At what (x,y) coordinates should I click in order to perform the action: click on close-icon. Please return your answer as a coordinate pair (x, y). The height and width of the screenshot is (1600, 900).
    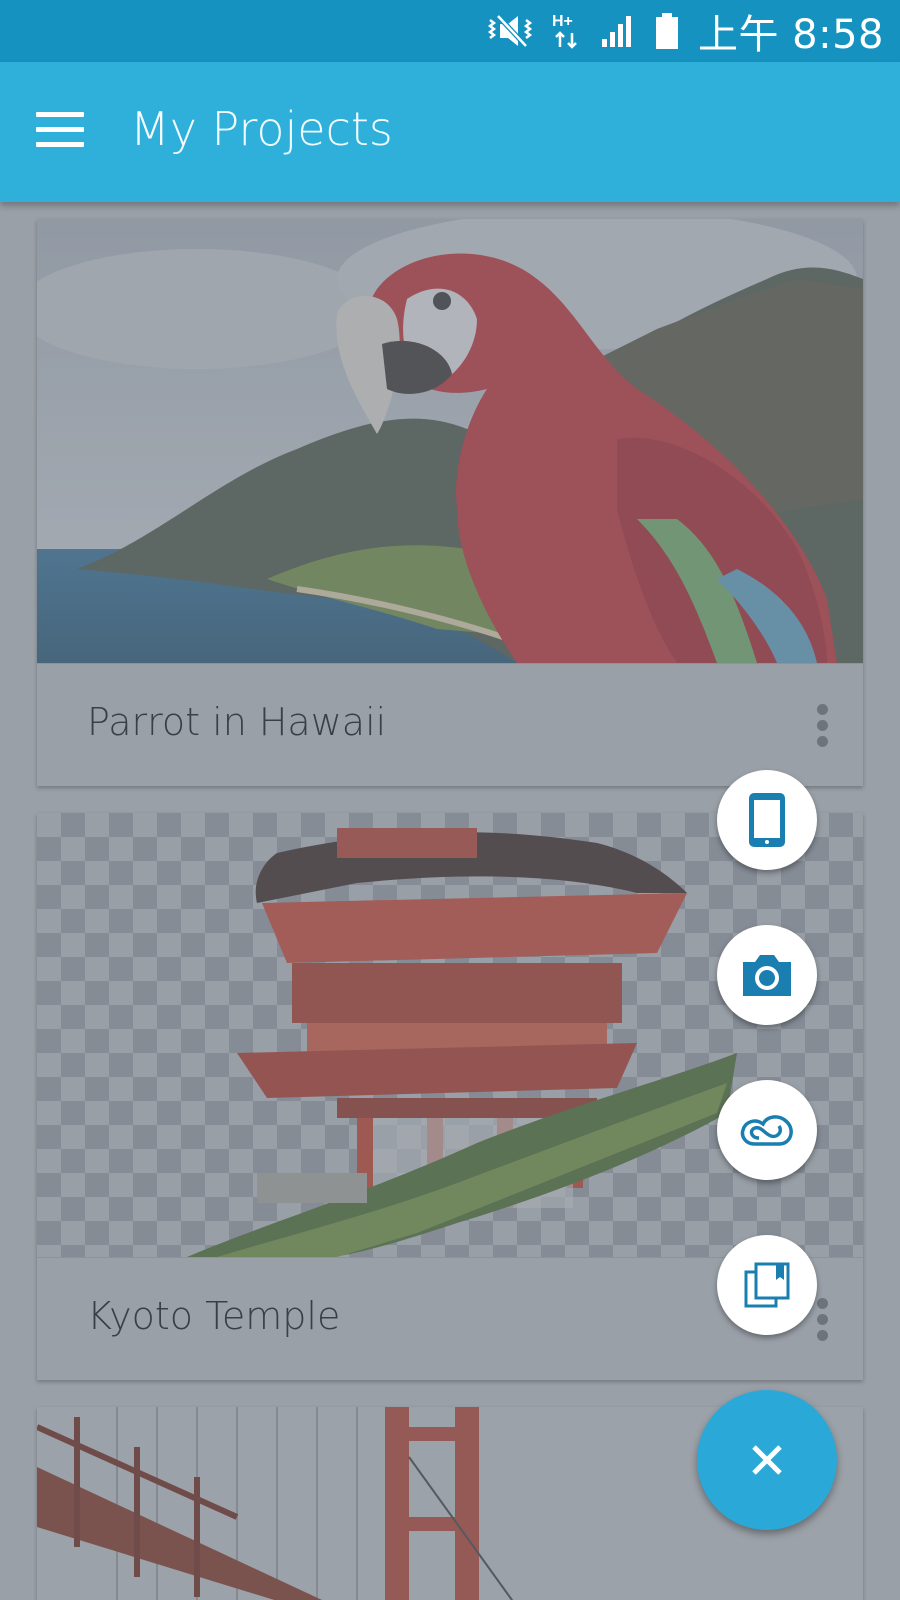
    Looking at the image, I should click on (767, 1460).